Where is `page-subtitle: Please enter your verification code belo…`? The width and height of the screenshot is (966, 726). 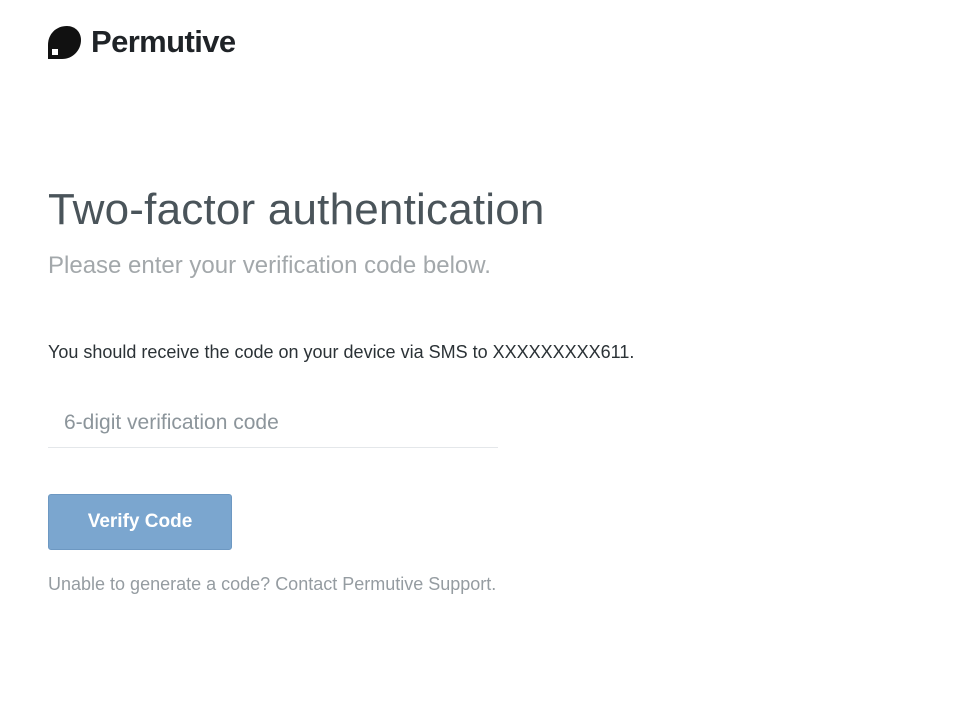 page-subtitle: Please enter your verification code belo… is located at coordinates (269, 265).